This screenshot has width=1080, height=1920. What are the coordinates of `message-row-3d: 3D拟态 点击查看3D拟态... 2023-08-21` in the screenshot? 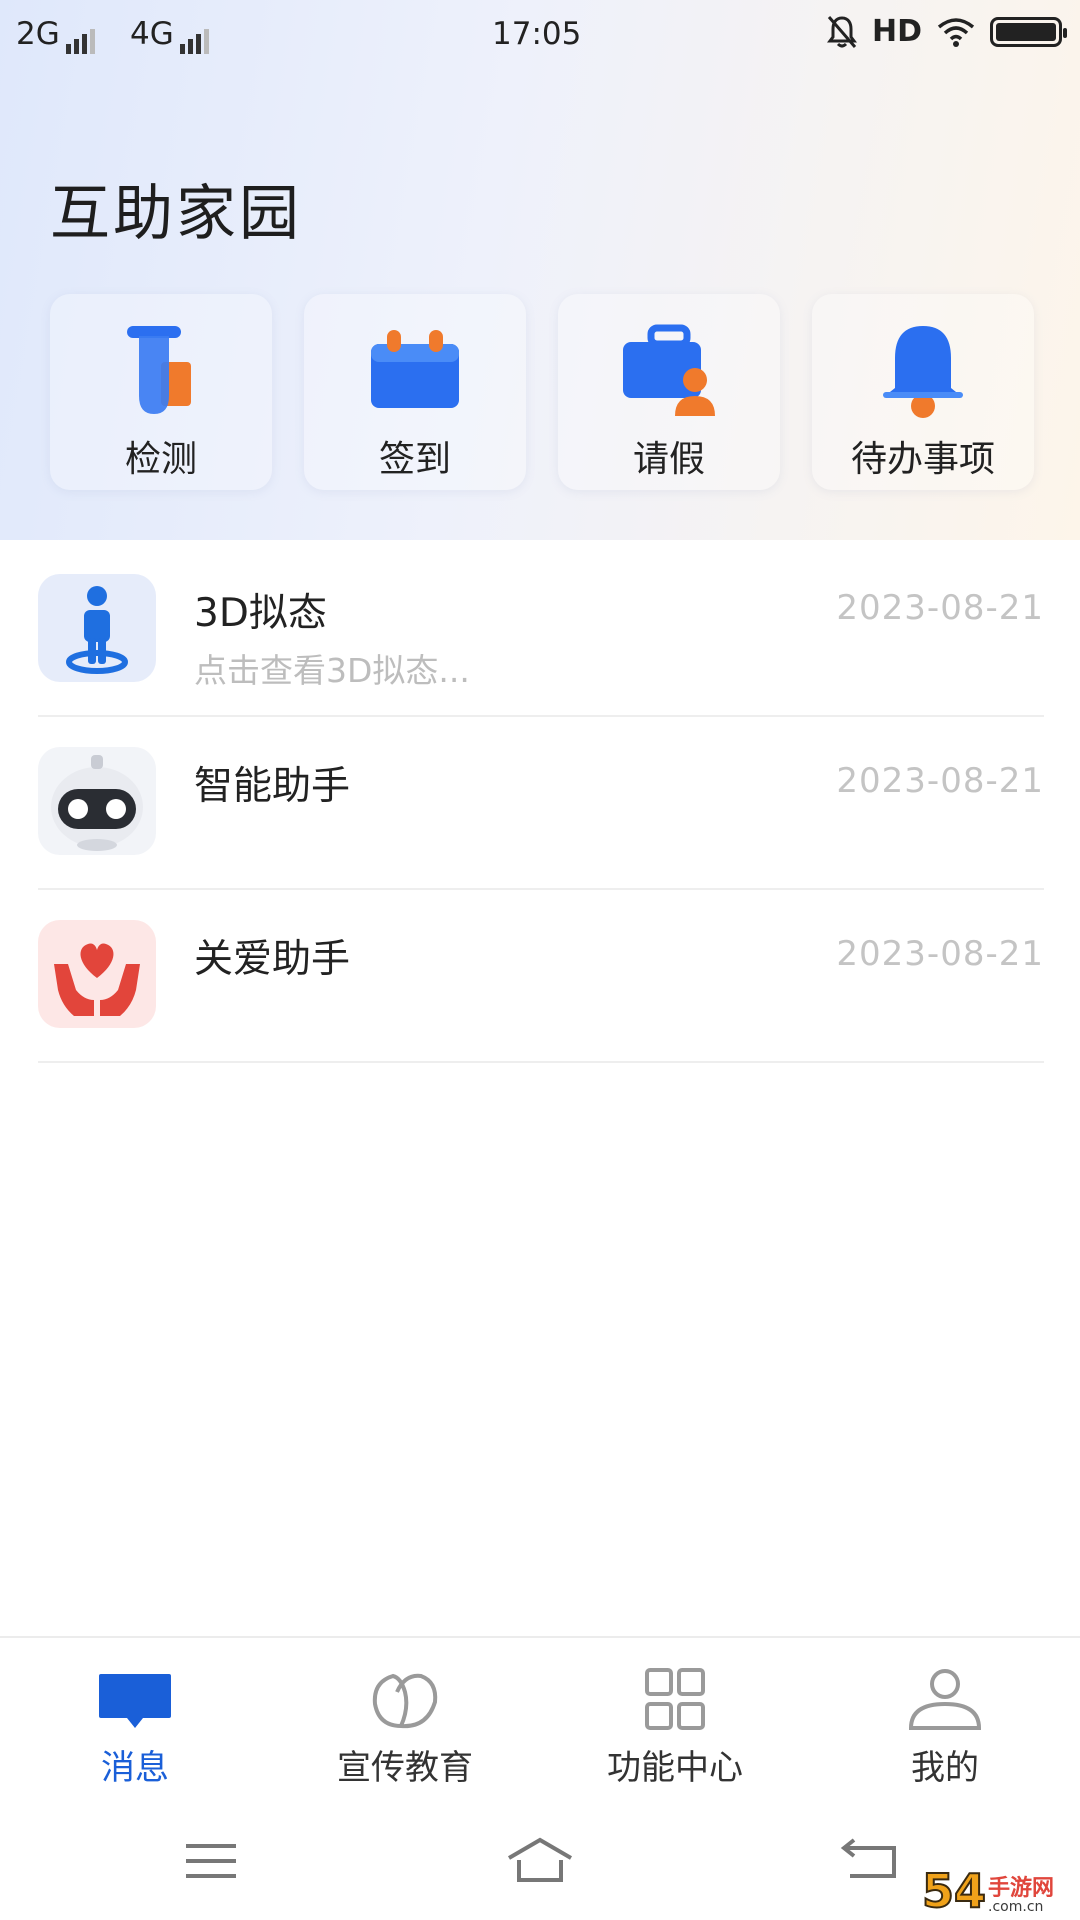 It's located at (541, 630).